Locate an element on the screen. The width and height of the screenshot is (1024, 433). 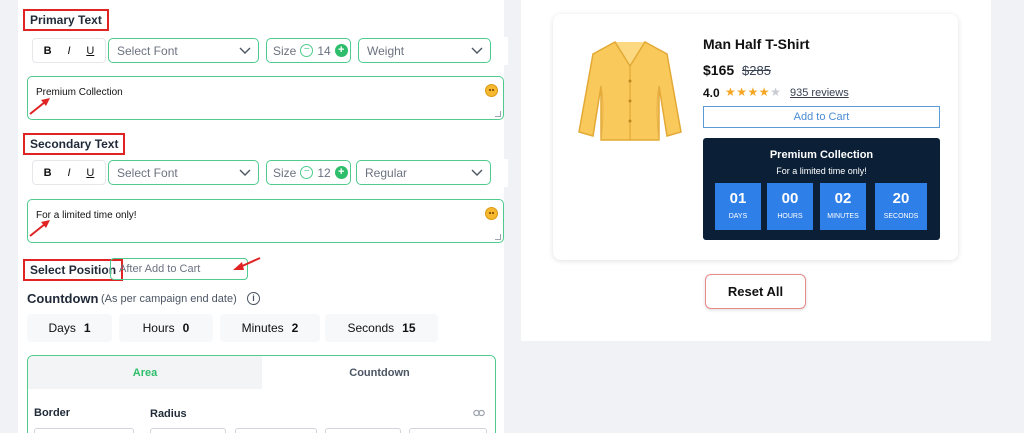
timer-seconds-value: 20 is located at coordinates (901, 198).